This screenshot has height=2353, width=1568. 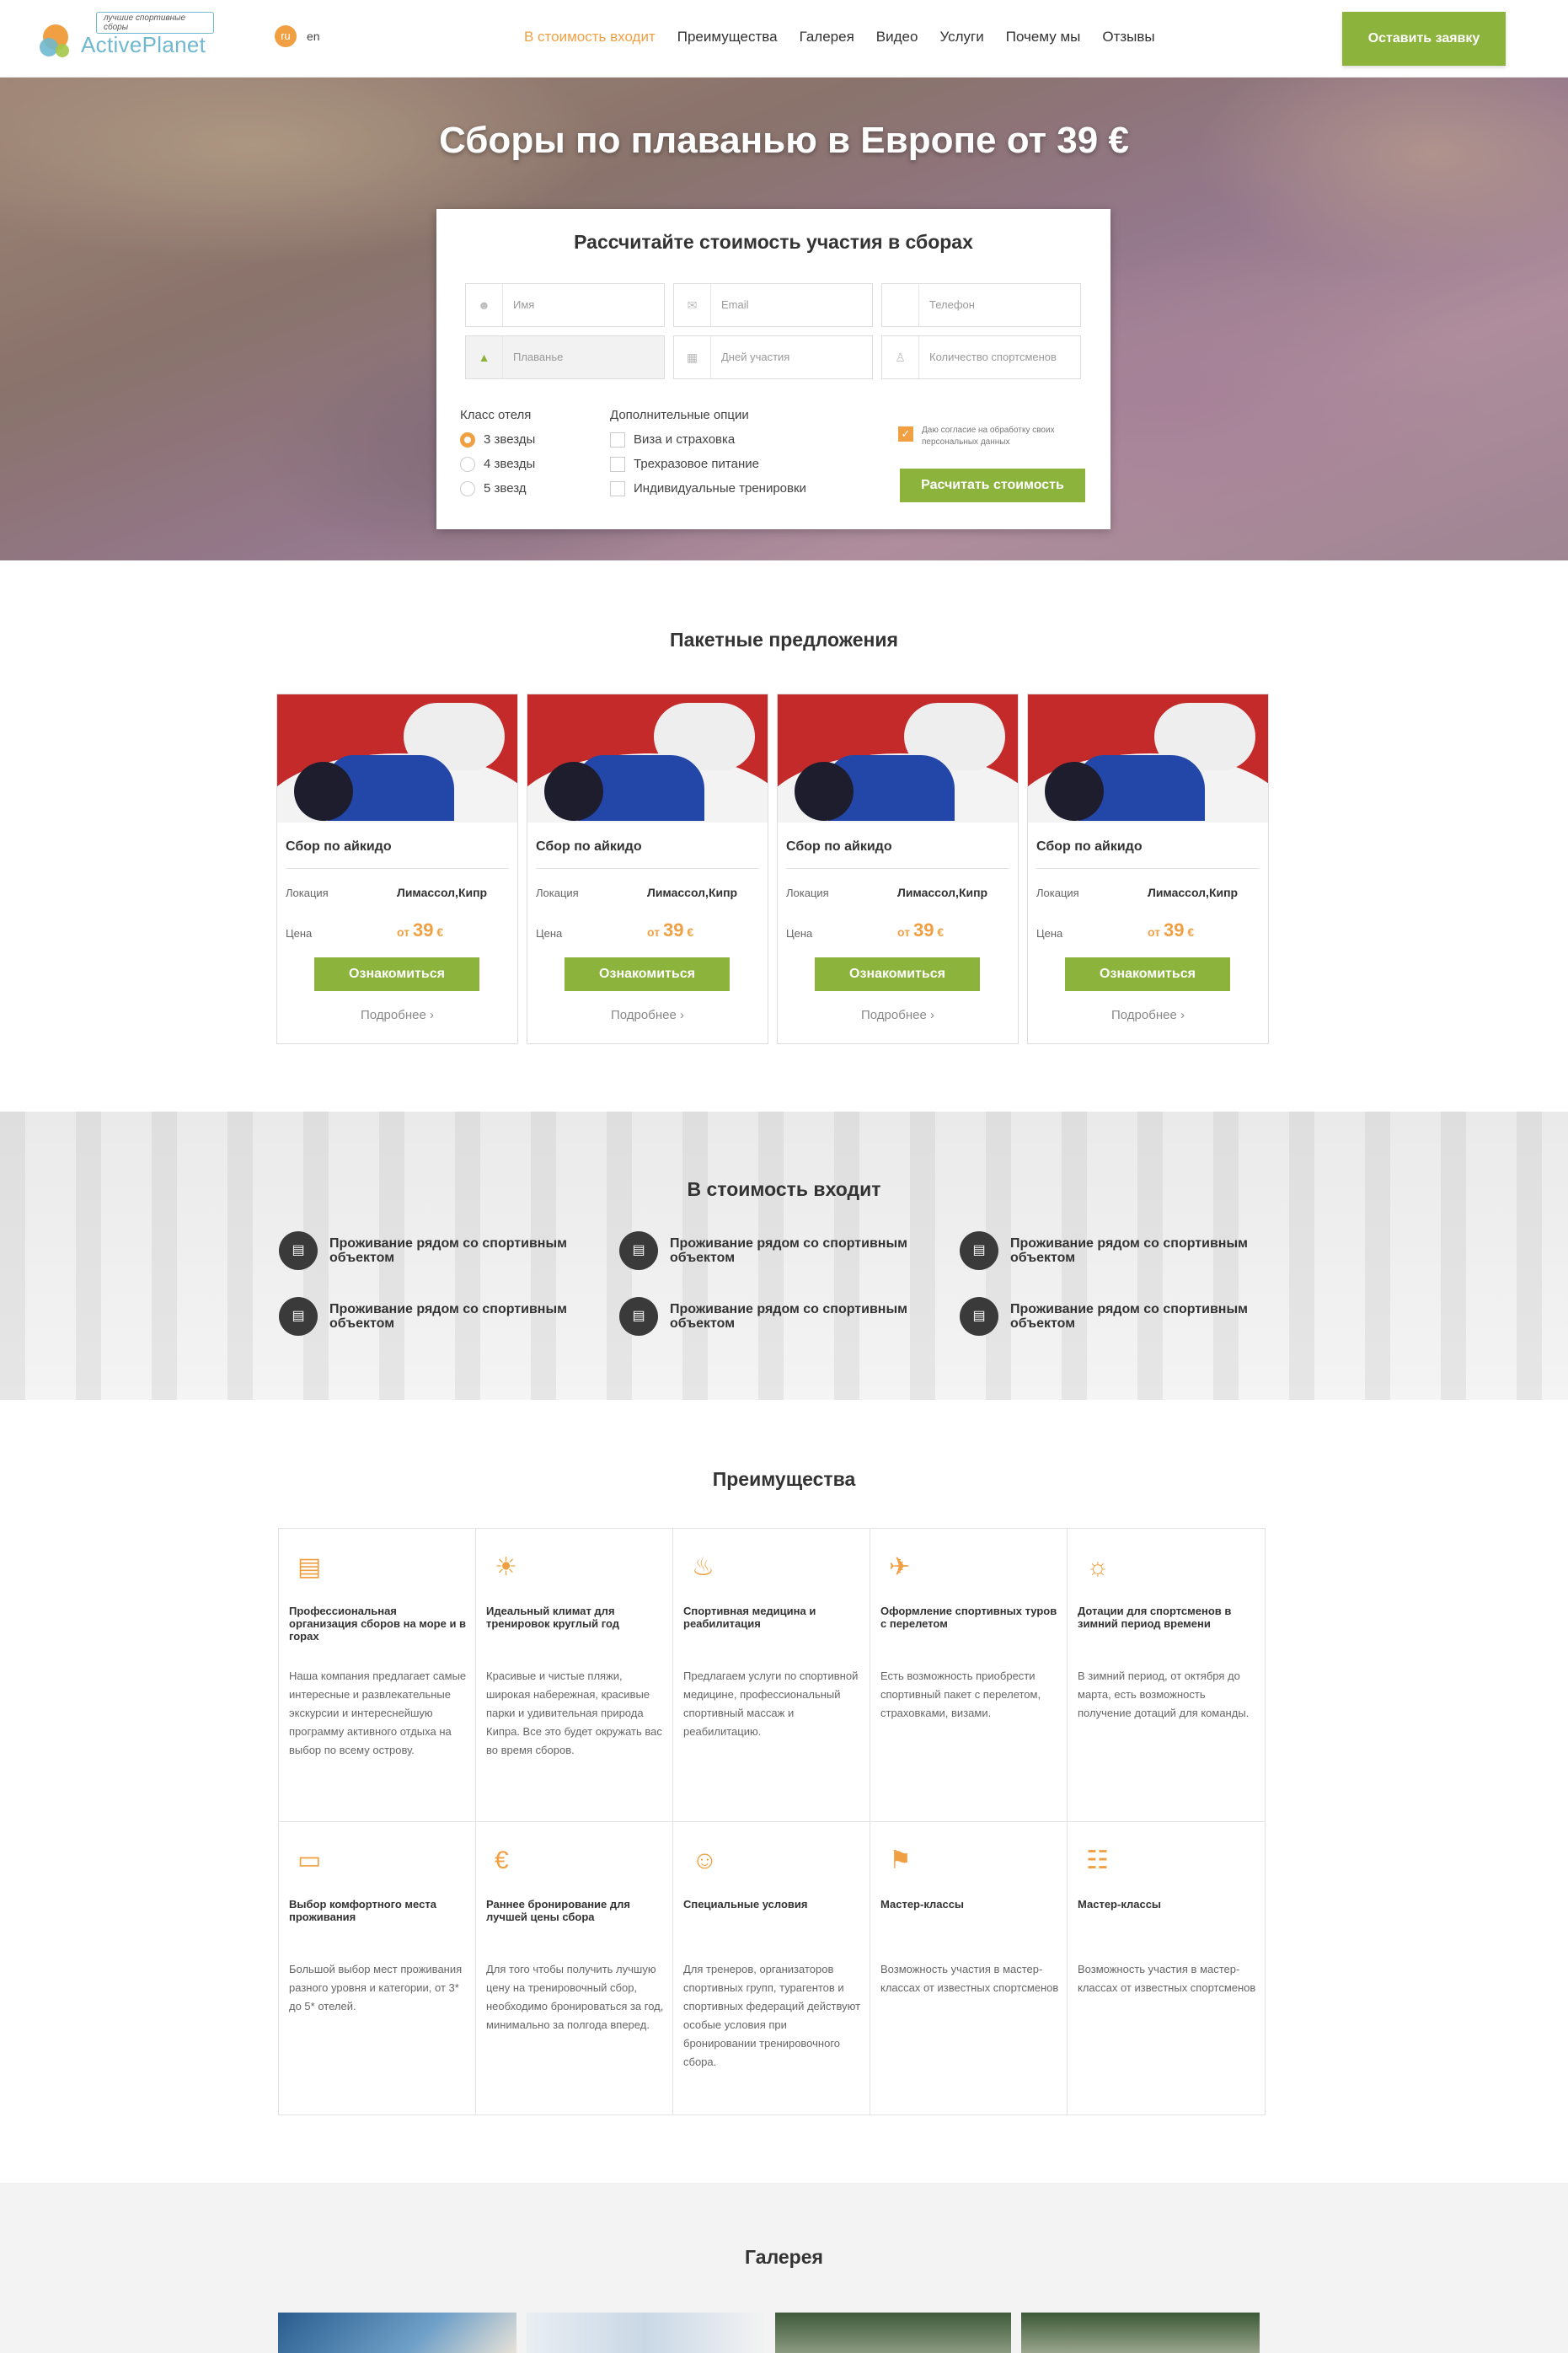 What do you see at coordinates (773, 357) in the screenshot?
I see `days-field: ▦ Дней участия` at bounding box center [773, 357].